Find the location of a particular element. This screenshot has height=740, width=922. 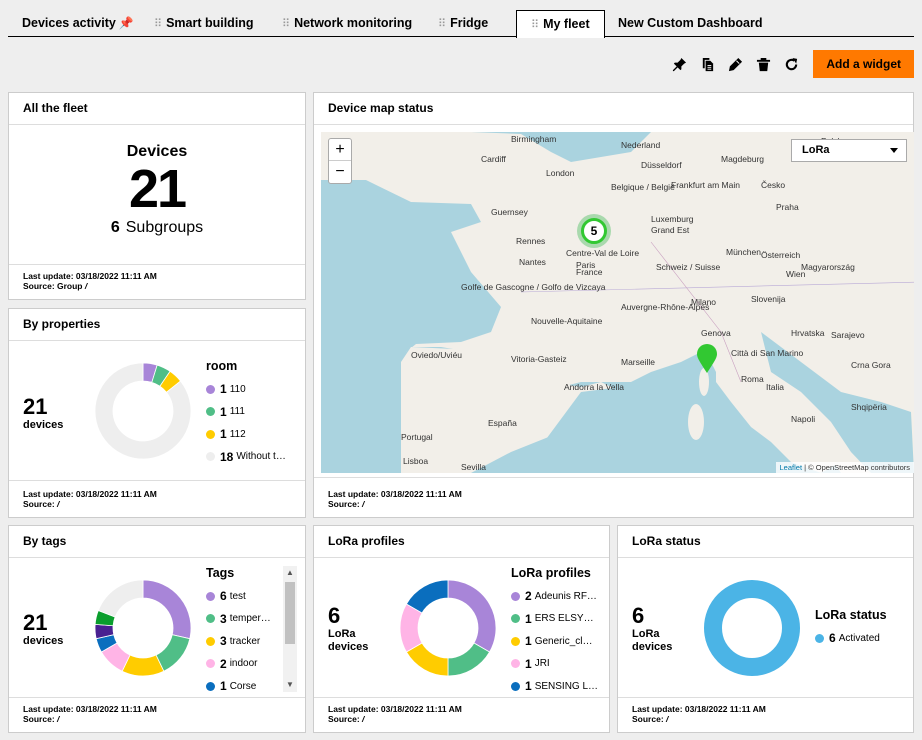

network-select: LoRa is located at coordinates (849, 150).